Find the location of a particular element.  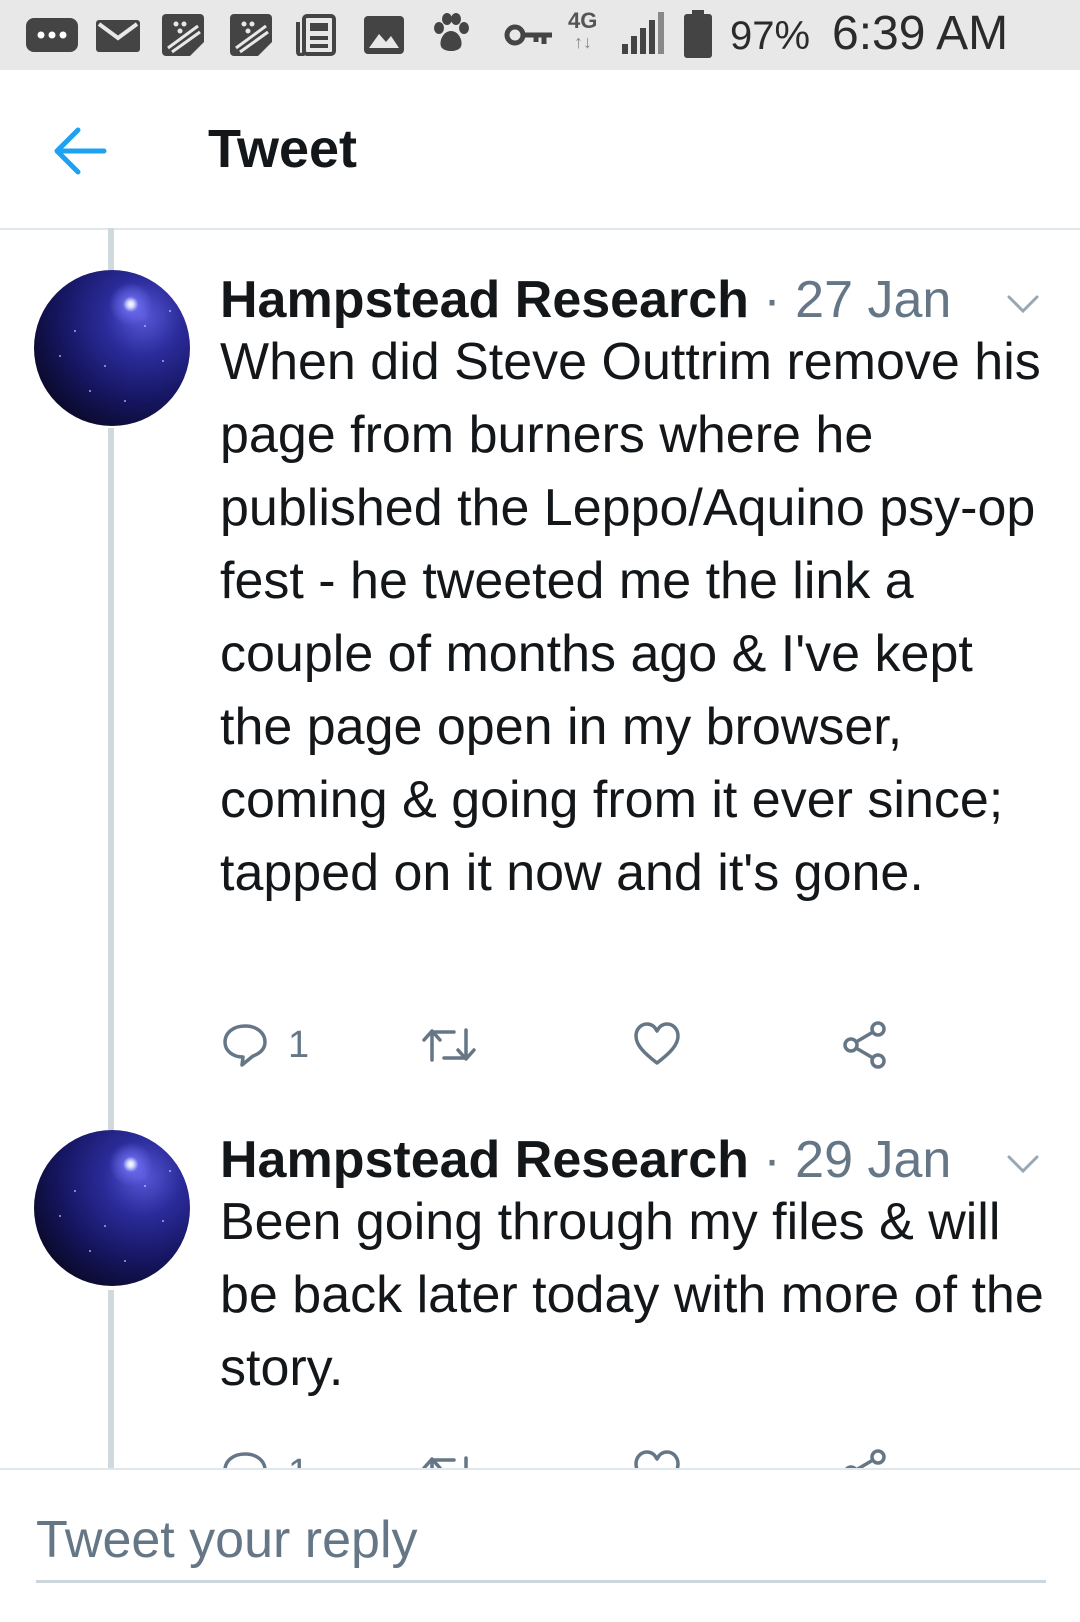

image-icon is located at coordinates (384, 35).